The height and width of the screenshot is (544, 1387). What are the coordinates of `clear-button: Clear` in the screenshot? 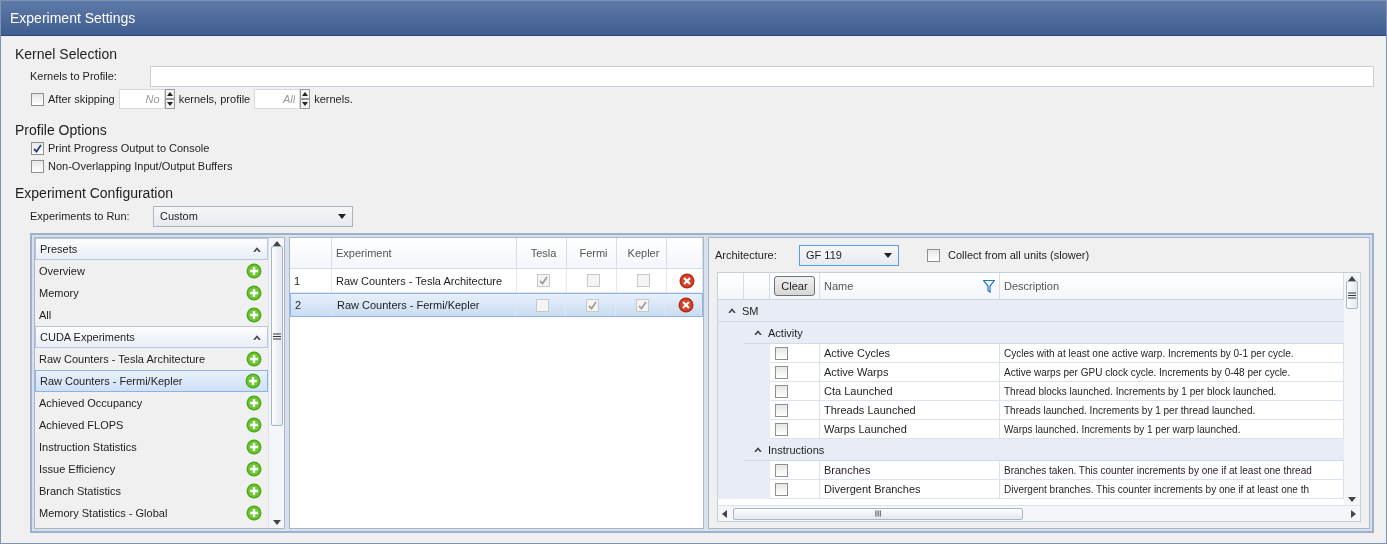 It's located at (794, 286).